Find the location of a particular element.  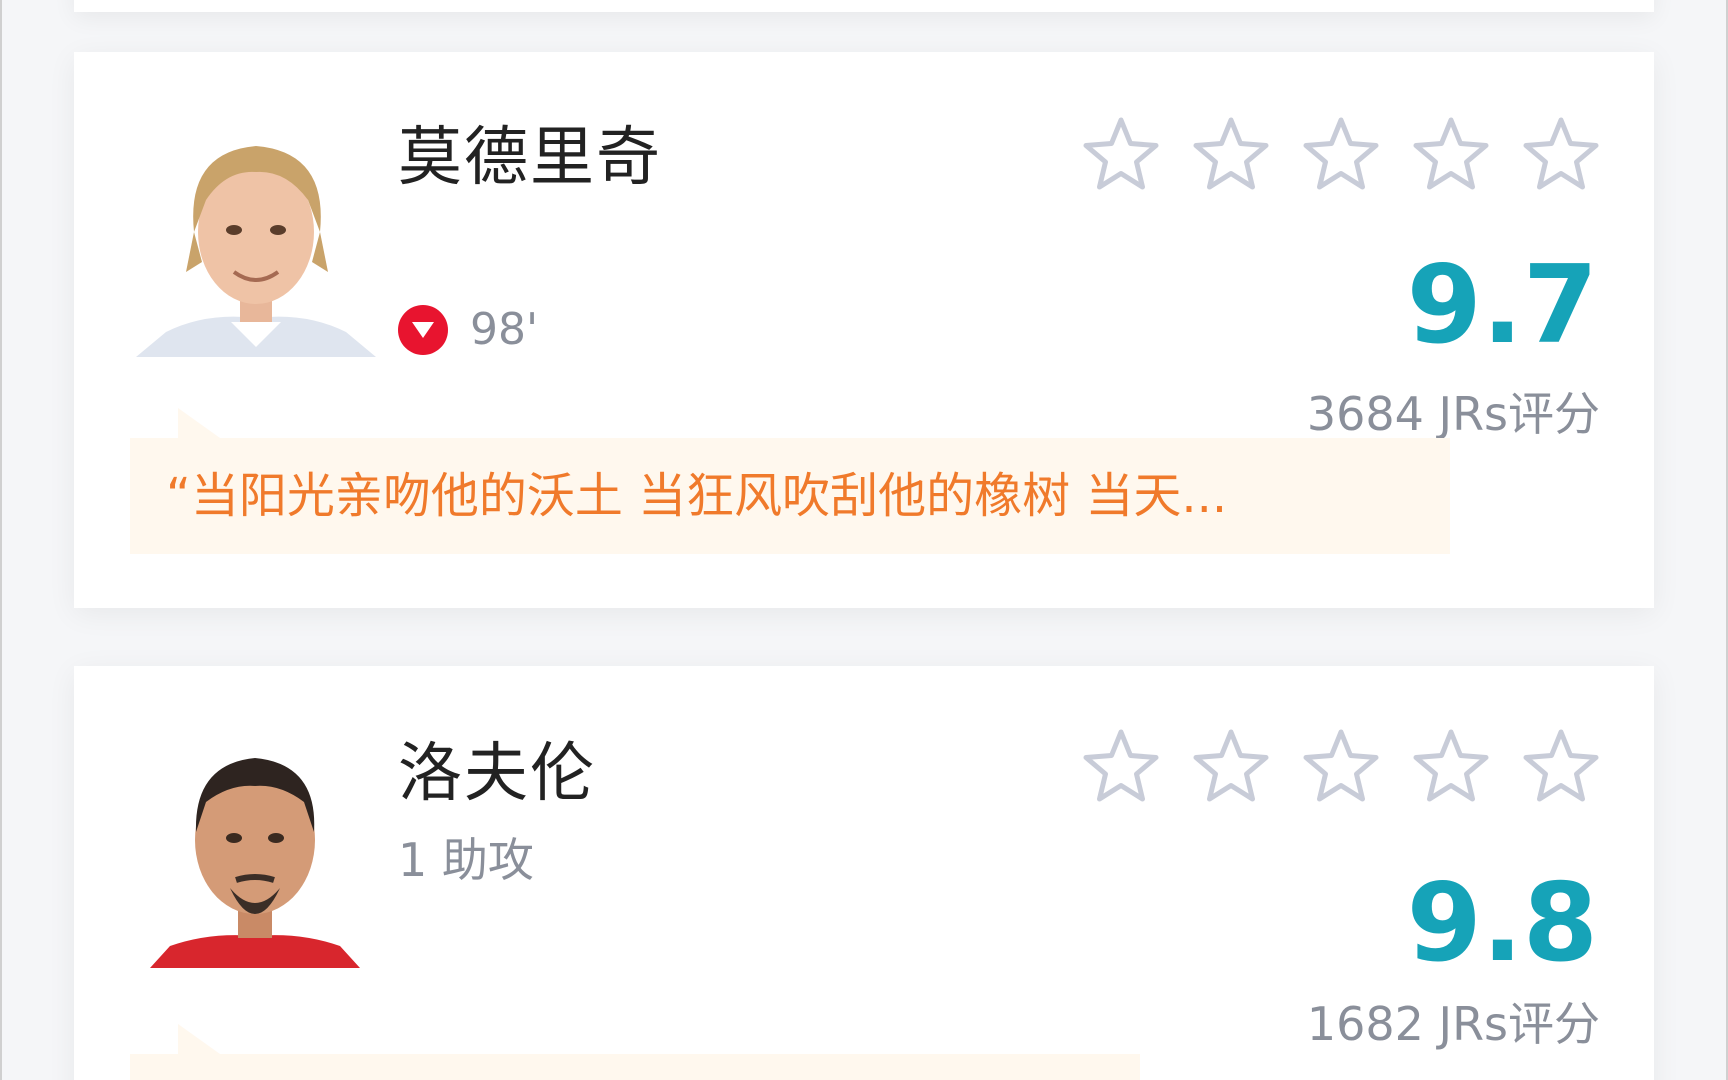

rating-count: 1682 JRs评分 is located at coordinates (1453, 1024).